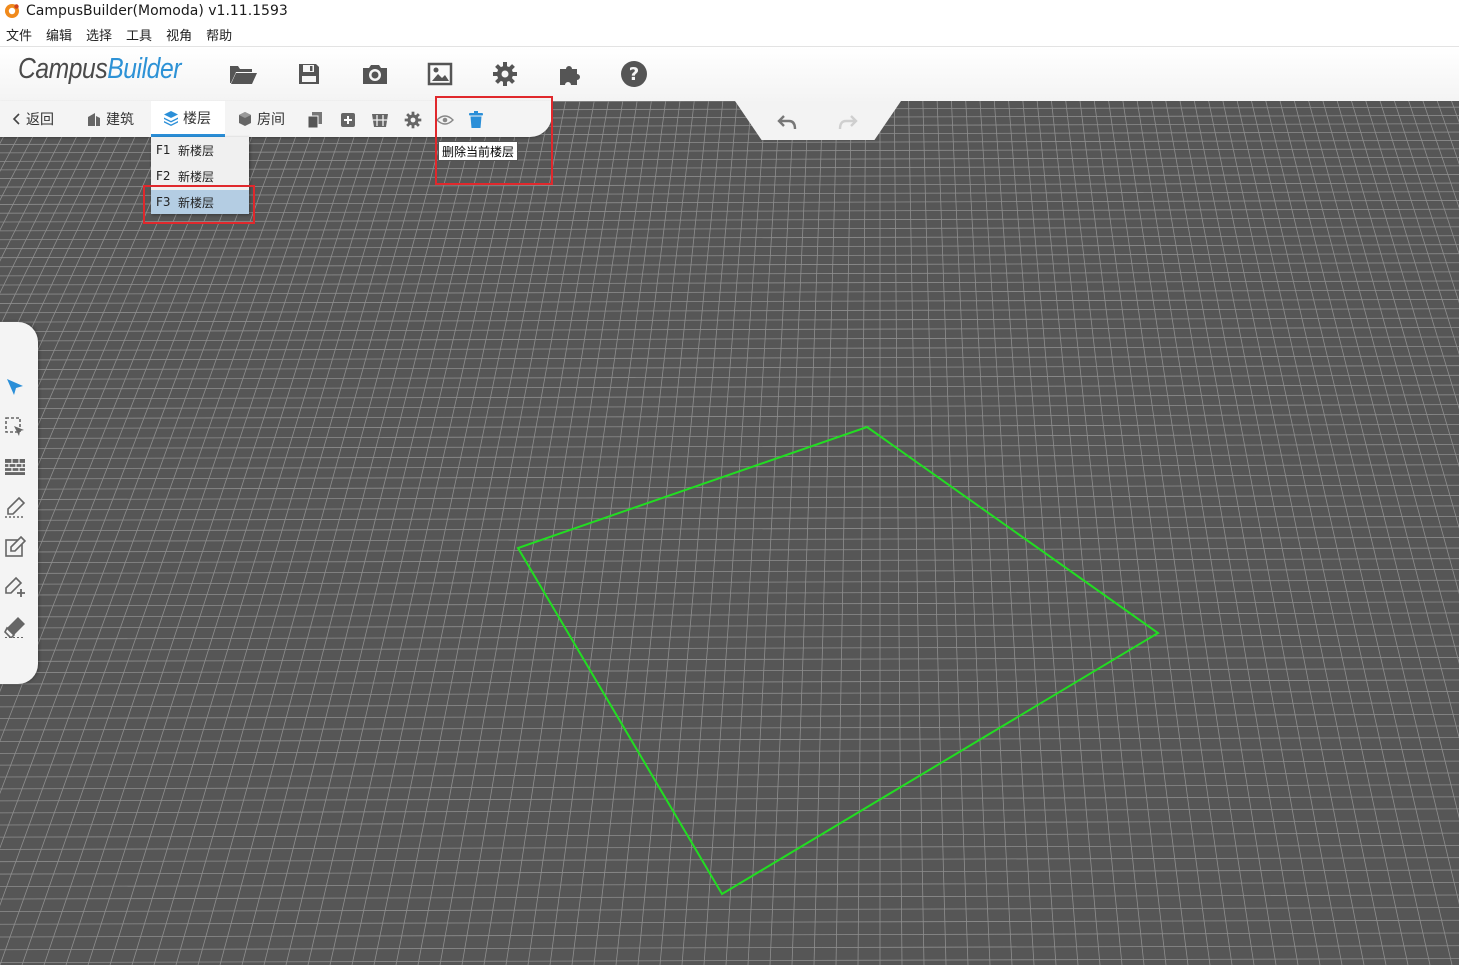 Image resolution: width=1459 pixels, height=965 pixels. I want to click on window-titlebar: CampusBuilder(Momoda) v1.11.1593, so click(729, 11).